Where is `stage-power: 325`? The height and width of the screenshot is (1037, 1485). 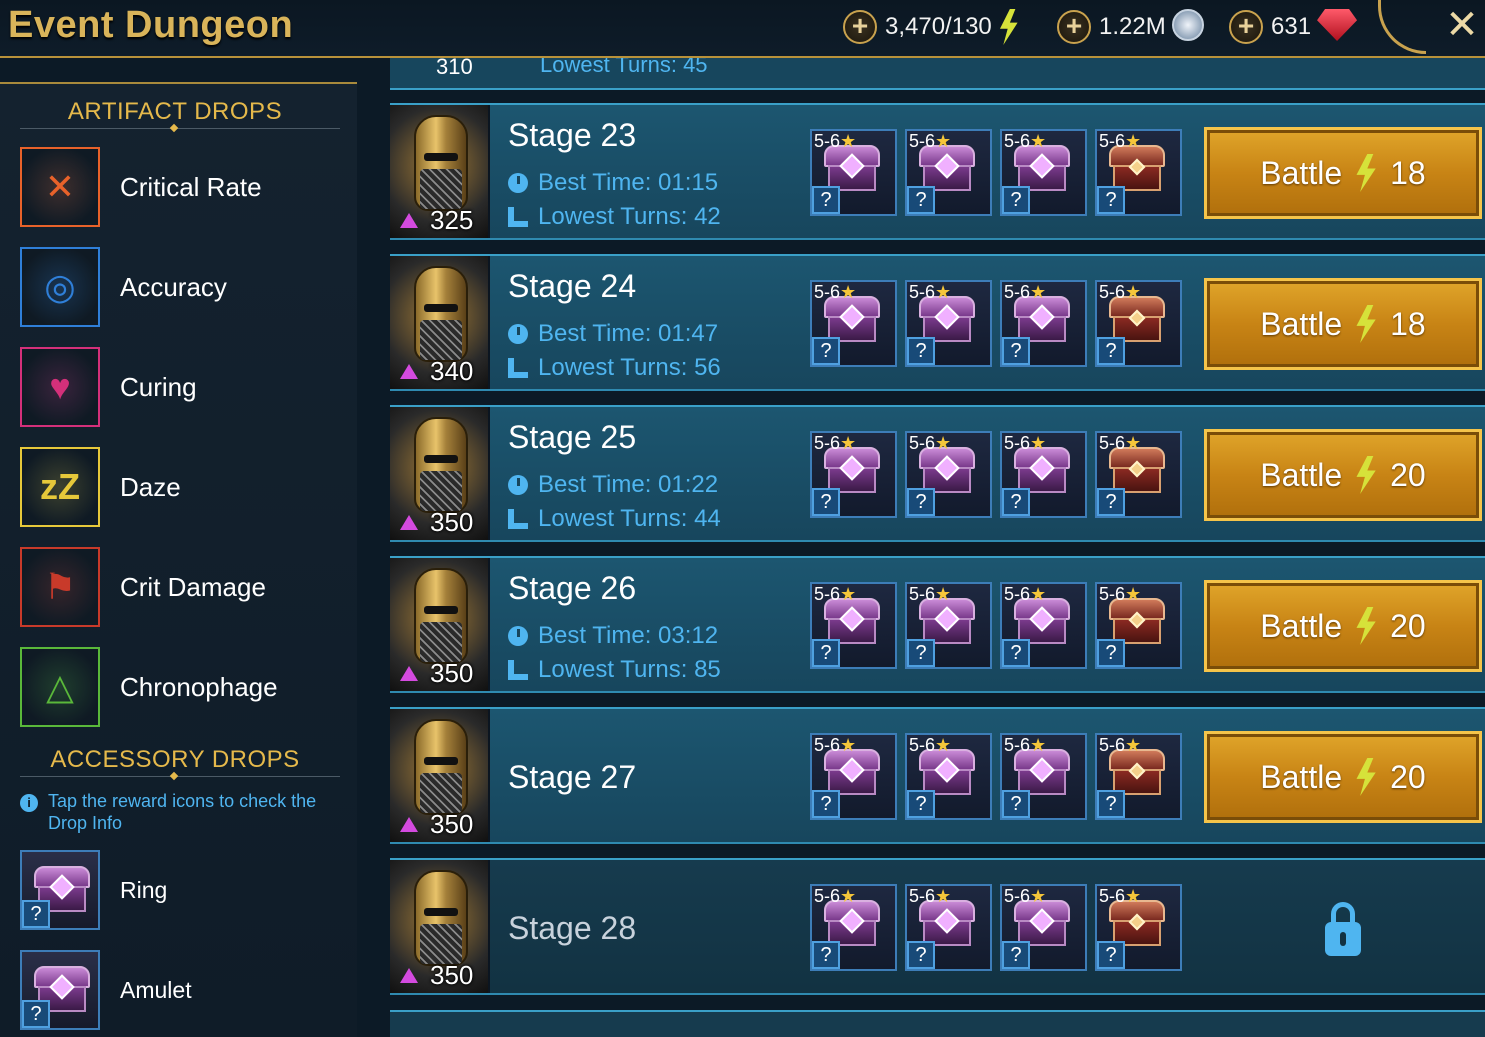
stage-power: 325 is located at coordinates (452, 220).